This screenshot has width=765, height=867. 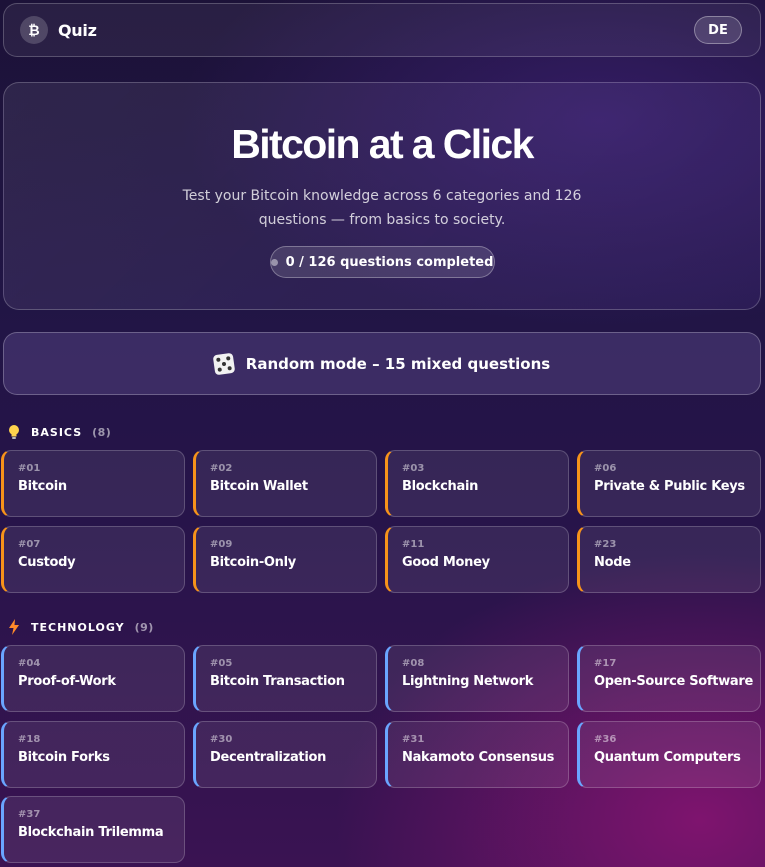 I want to click on topic-number: #04, so click(x=29, y=663).